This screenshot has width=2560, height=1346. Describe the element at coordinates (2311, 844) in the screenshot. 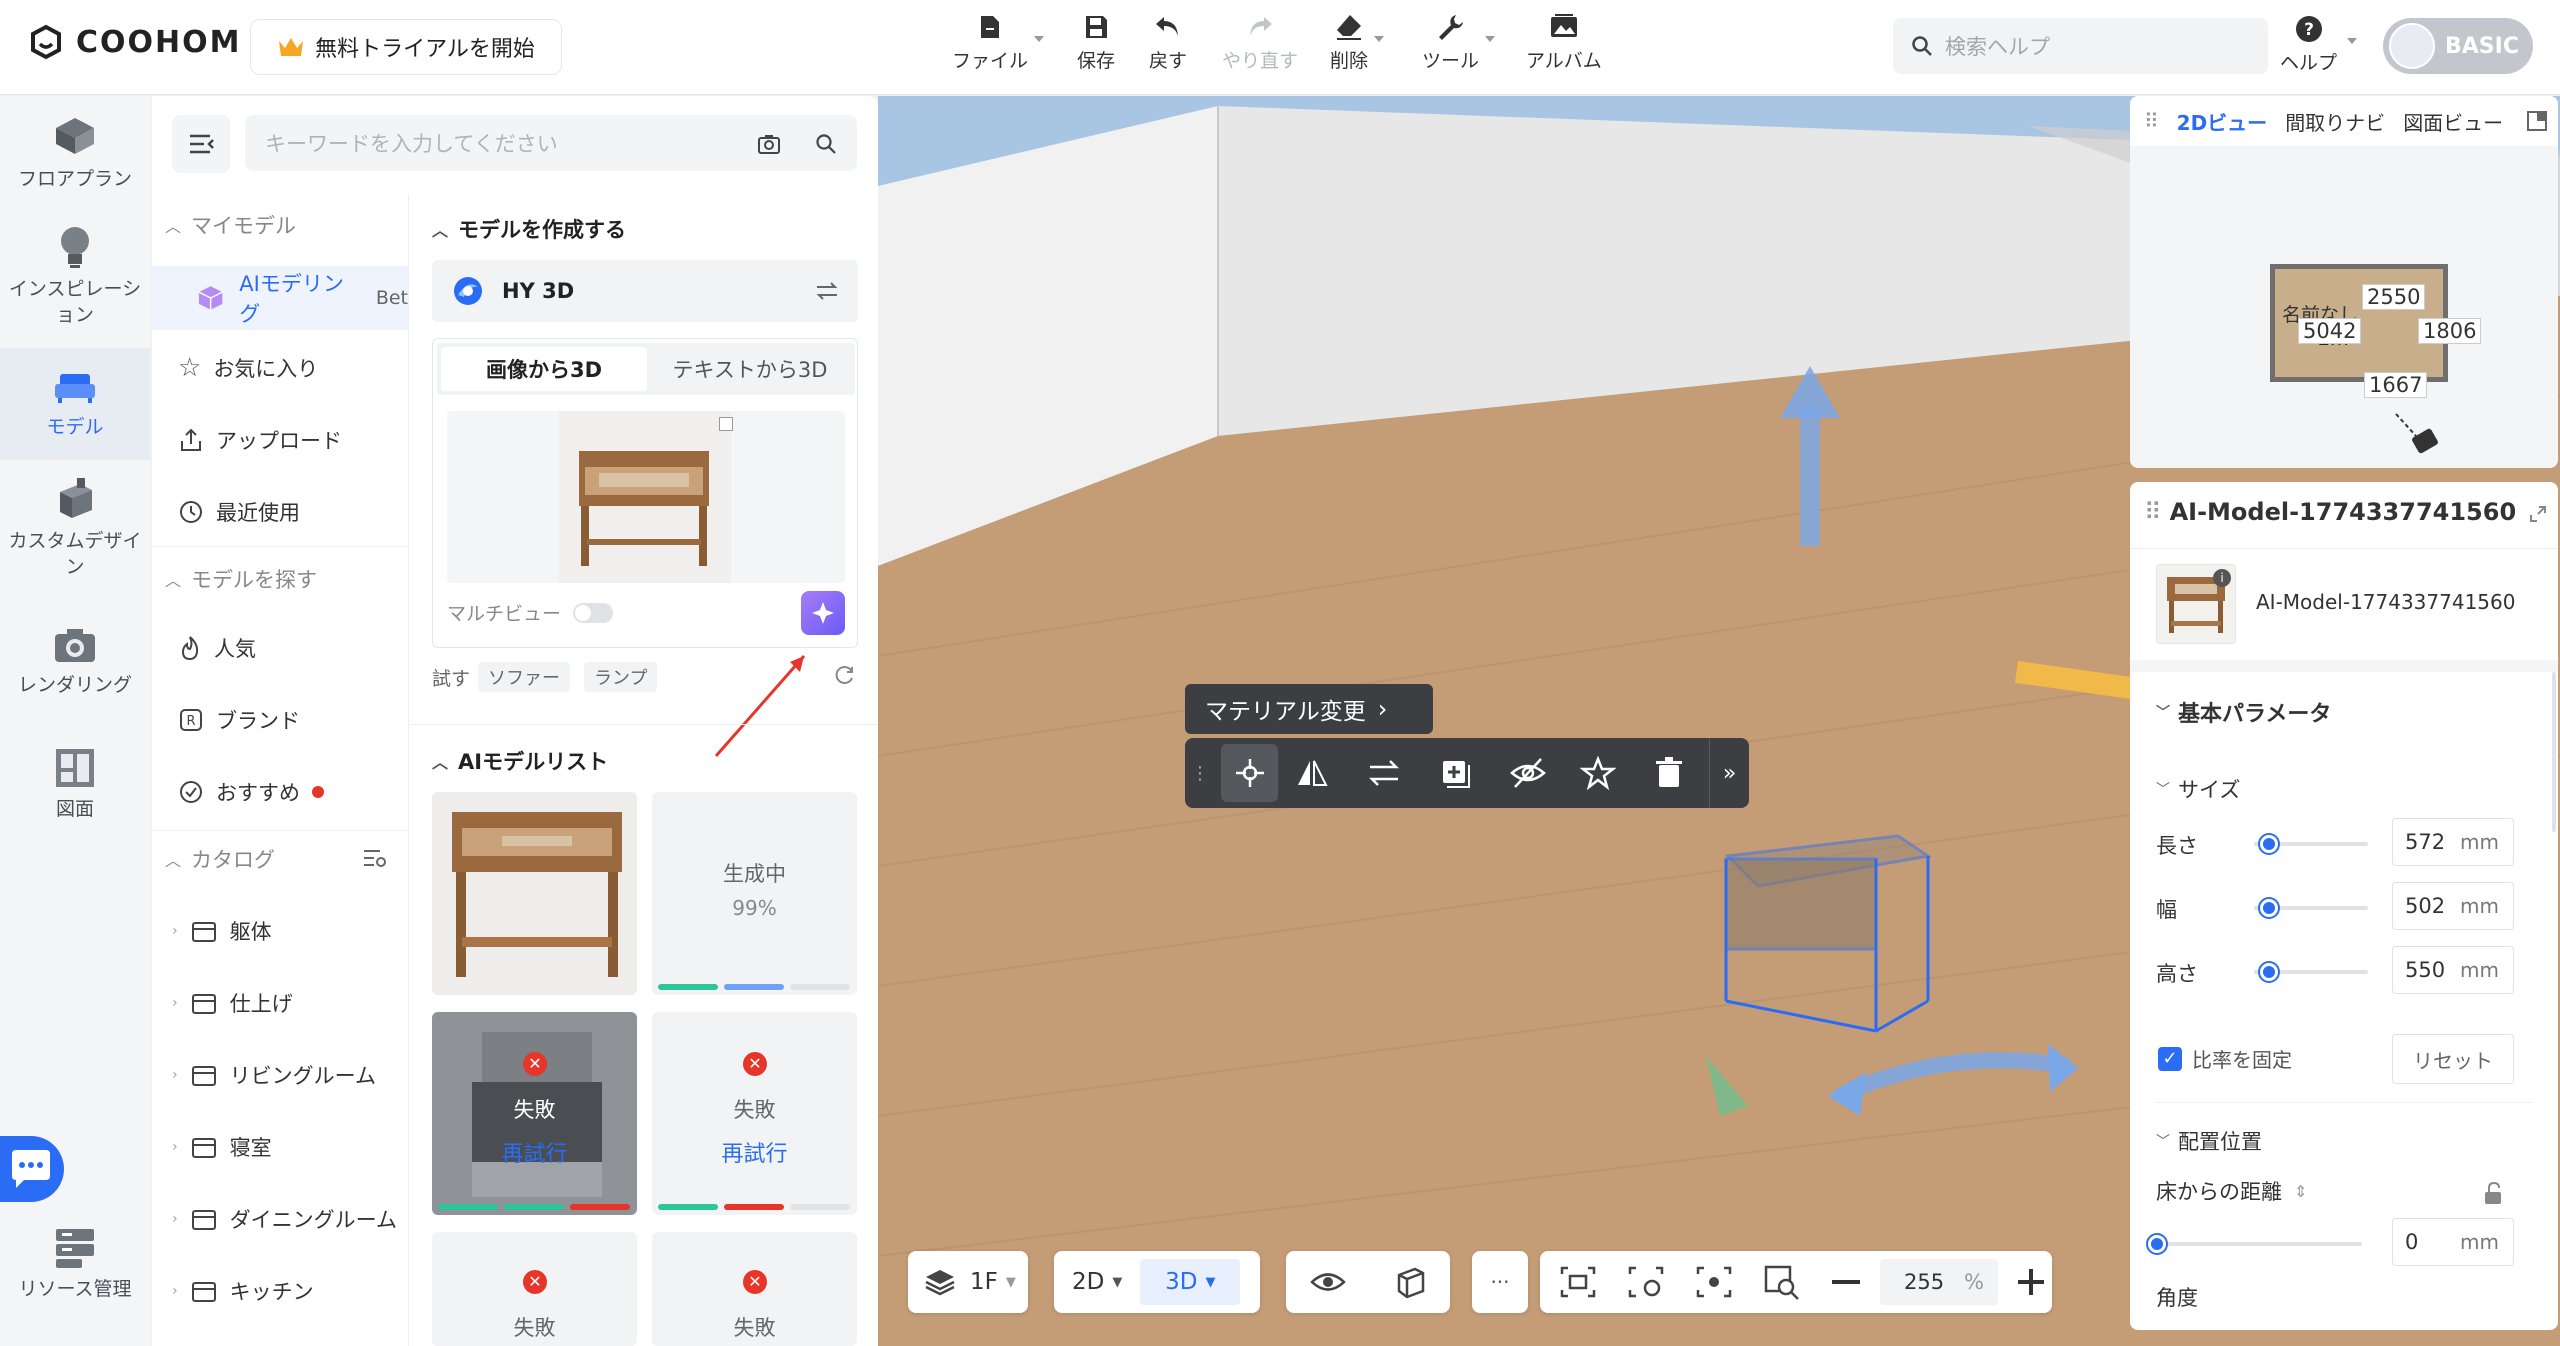

I see `length-slider` at that location.